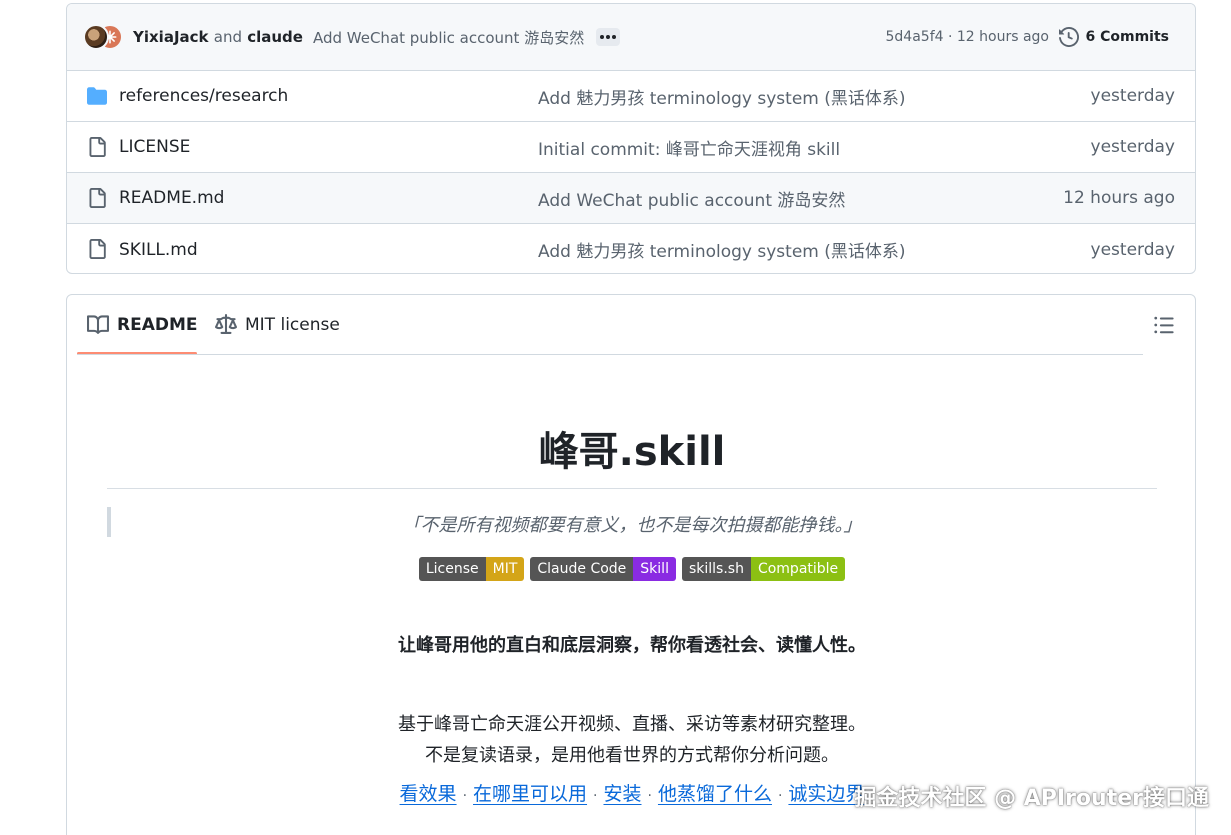 The height and width of the screenshot is (835, 1231). What do you see at coordinates (622, 794) in the screenshot?
I see `link-install: 安装` at bounding box center [622, 794].